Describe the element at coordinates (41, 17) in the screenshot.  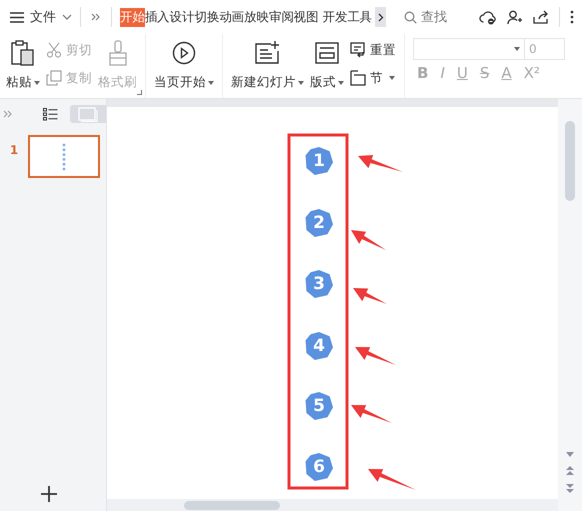
I see `file-menu: 文件` at that location.